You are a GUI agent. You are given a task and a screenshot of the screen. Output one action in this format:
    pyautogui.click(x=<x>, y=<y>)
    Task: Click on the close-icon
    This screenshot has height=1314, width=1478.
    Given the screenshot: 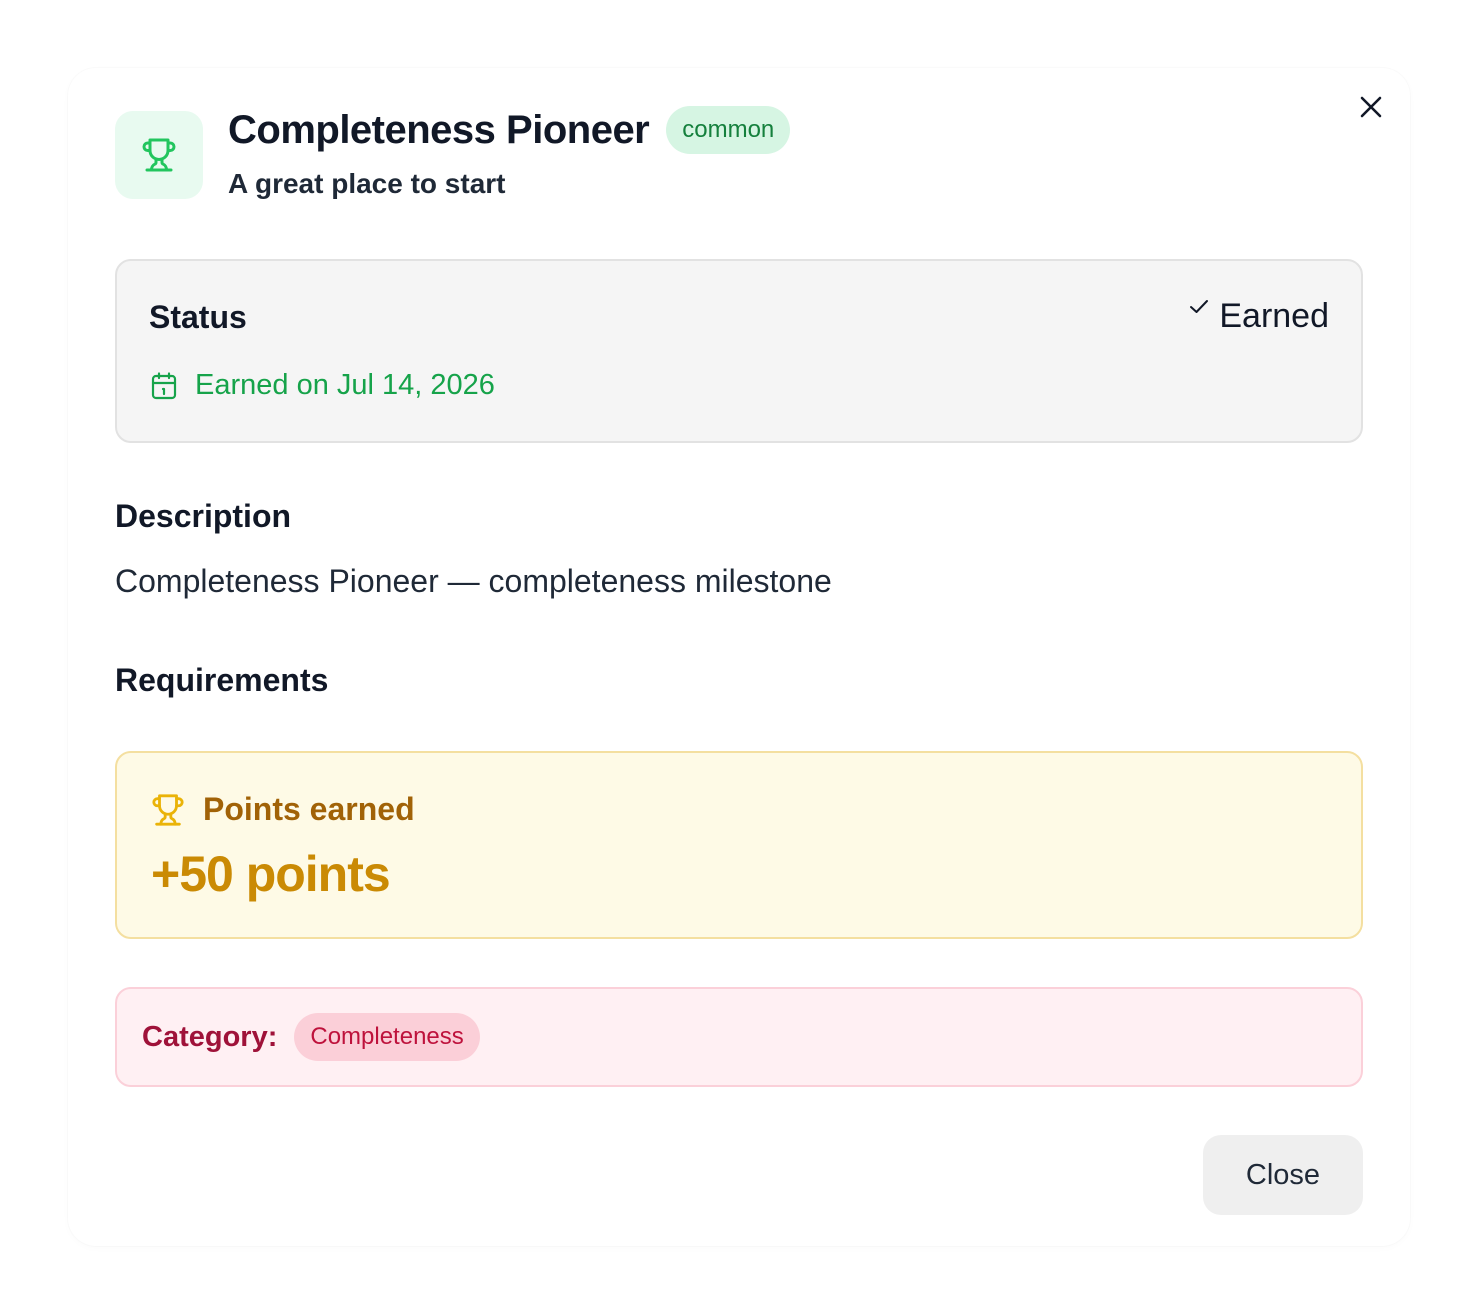 What is the action you would take?
    pyautogui.click(x=1371, y=107)
    